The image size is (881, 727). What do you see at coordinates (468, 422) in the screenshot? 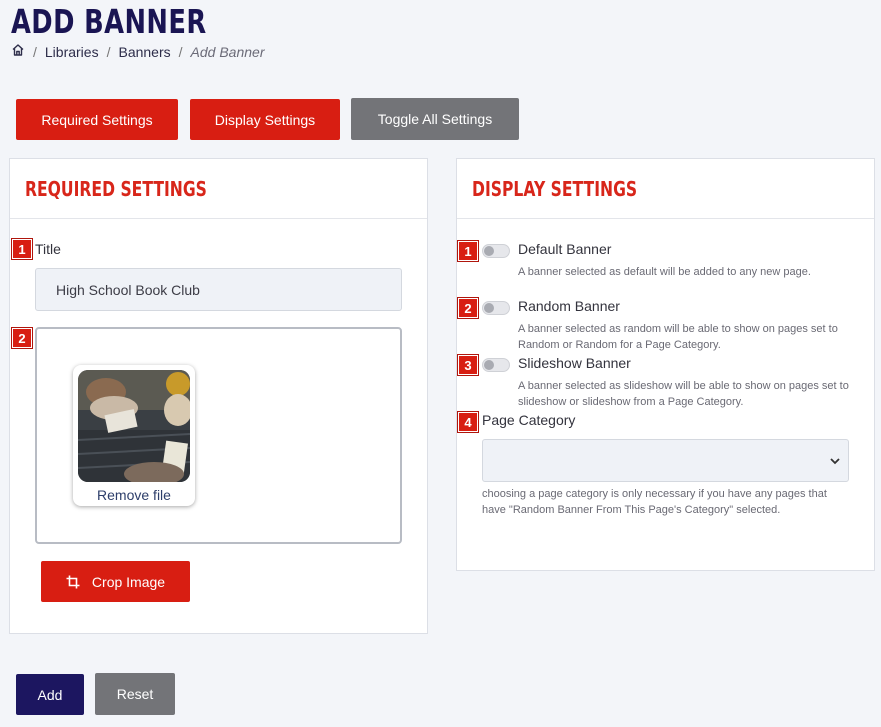
I see `step-badge: 4` at bounding box center [468, 422].